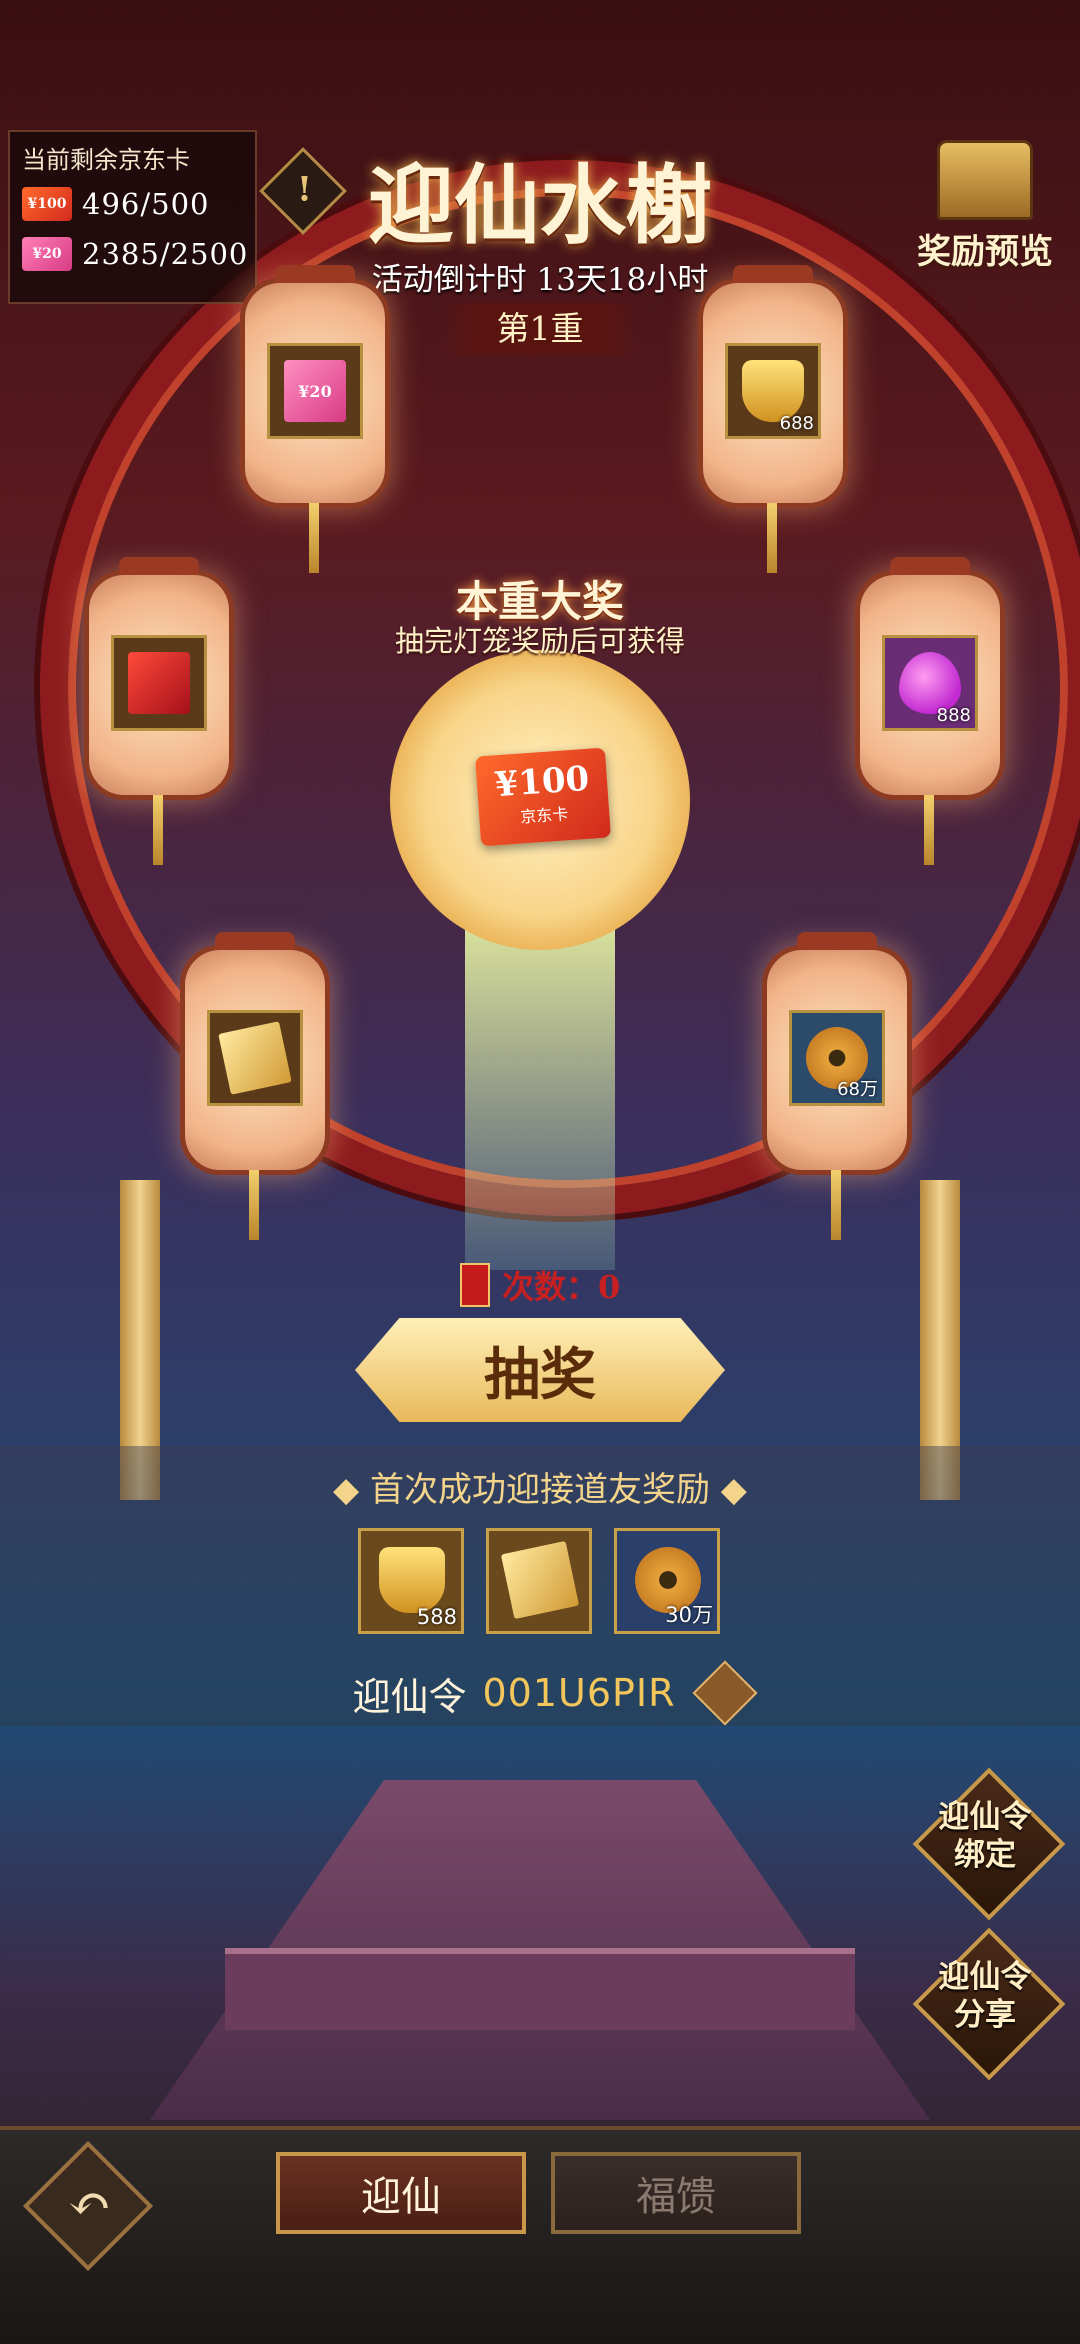 Image resolution: width=1080 pixels, height=2344 pixels. What do you see at coordinates (579, 1693) in the screenshot?
I see `invite-code-value: 001U6PIR` at bounding box center [579, 1693].